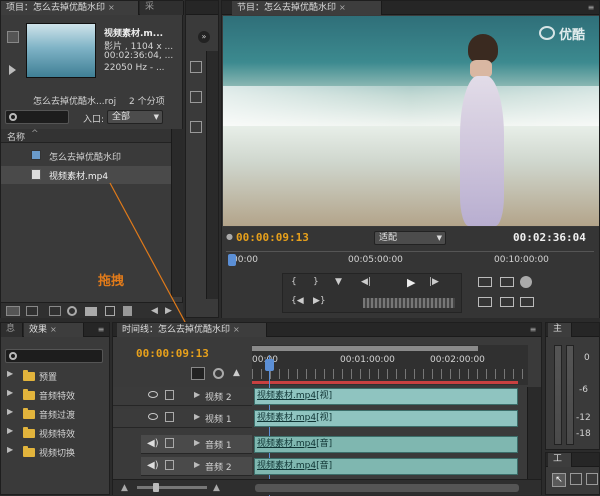 The width and height of the screenshot is (600, 496). What do you see at coordinates (55, 433) in the screenshot?
I see `effects-folder: ▶ 视频特效` at bounding box center [55, 433].